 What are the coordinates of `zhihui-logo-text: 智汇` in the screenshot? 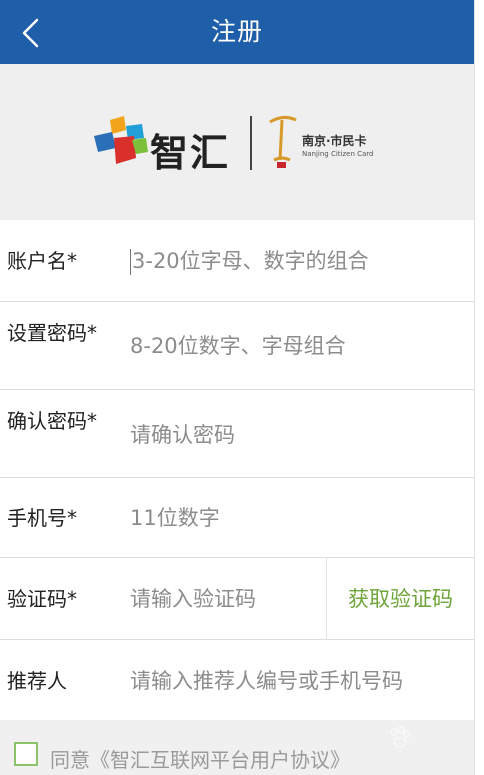 It's located at (190, 153).